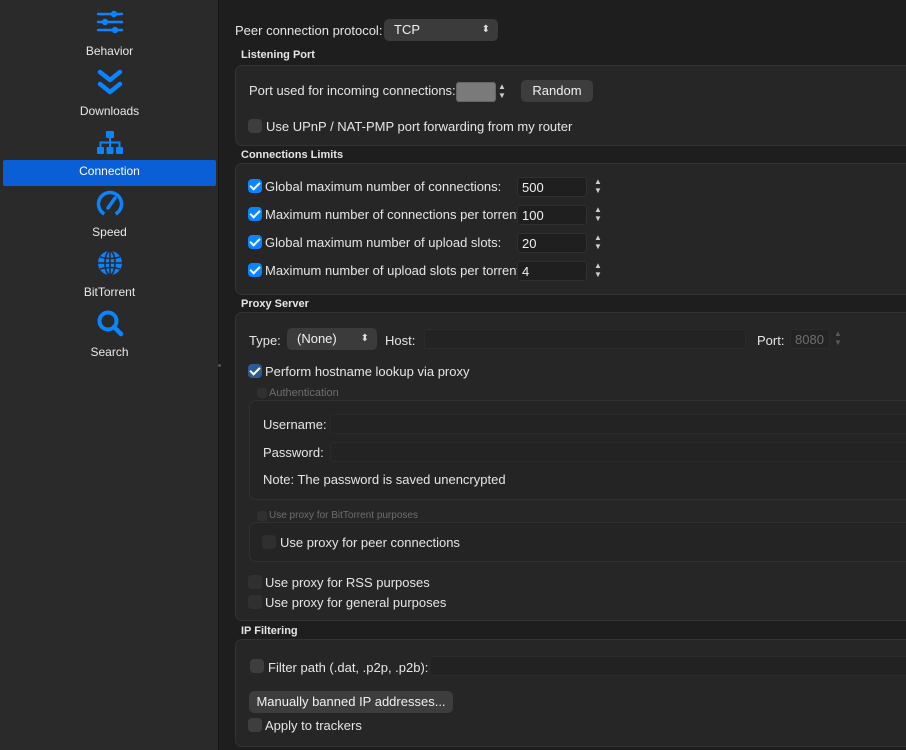 The height and width of the screenshot is (750, 906). What do you see at coordinates (255, 582) in the screenshot?
I see `rss-proxy-checkbox` at bounding box center [255, 582].